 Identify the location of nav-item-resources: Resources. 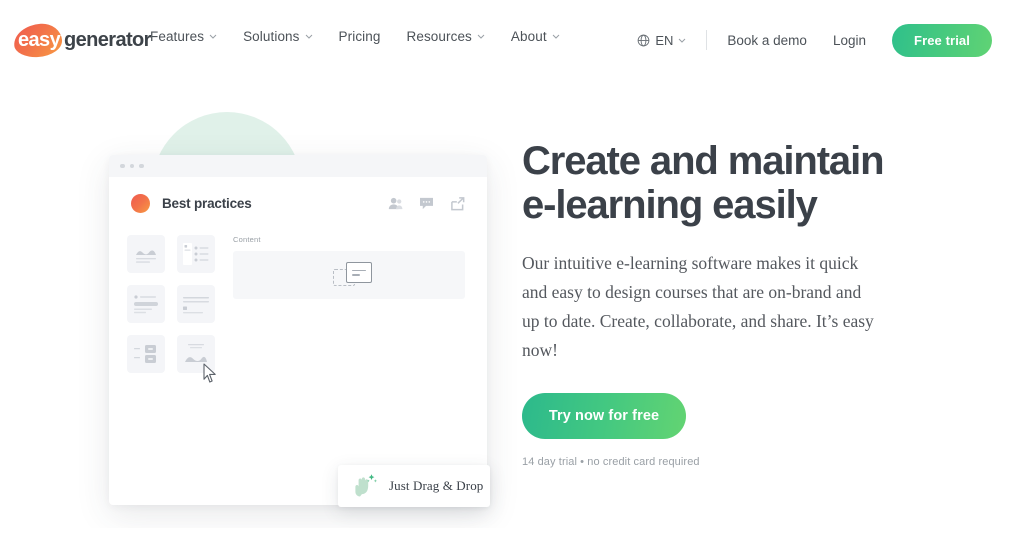
(445, 36).